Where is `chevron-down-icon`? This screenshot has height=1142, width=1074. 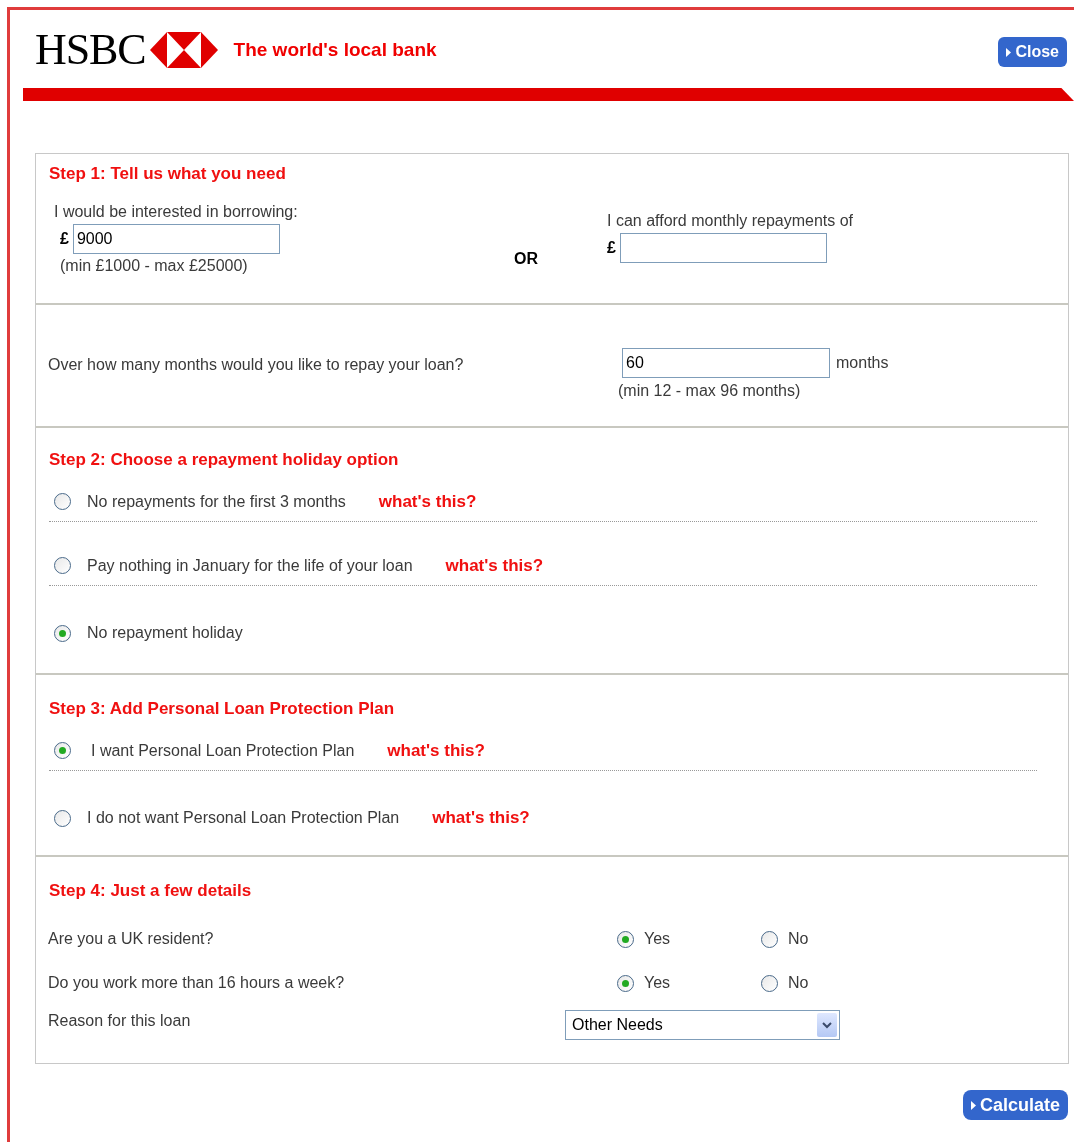 chevron-down-icon is located at coordinates (827, 1025).